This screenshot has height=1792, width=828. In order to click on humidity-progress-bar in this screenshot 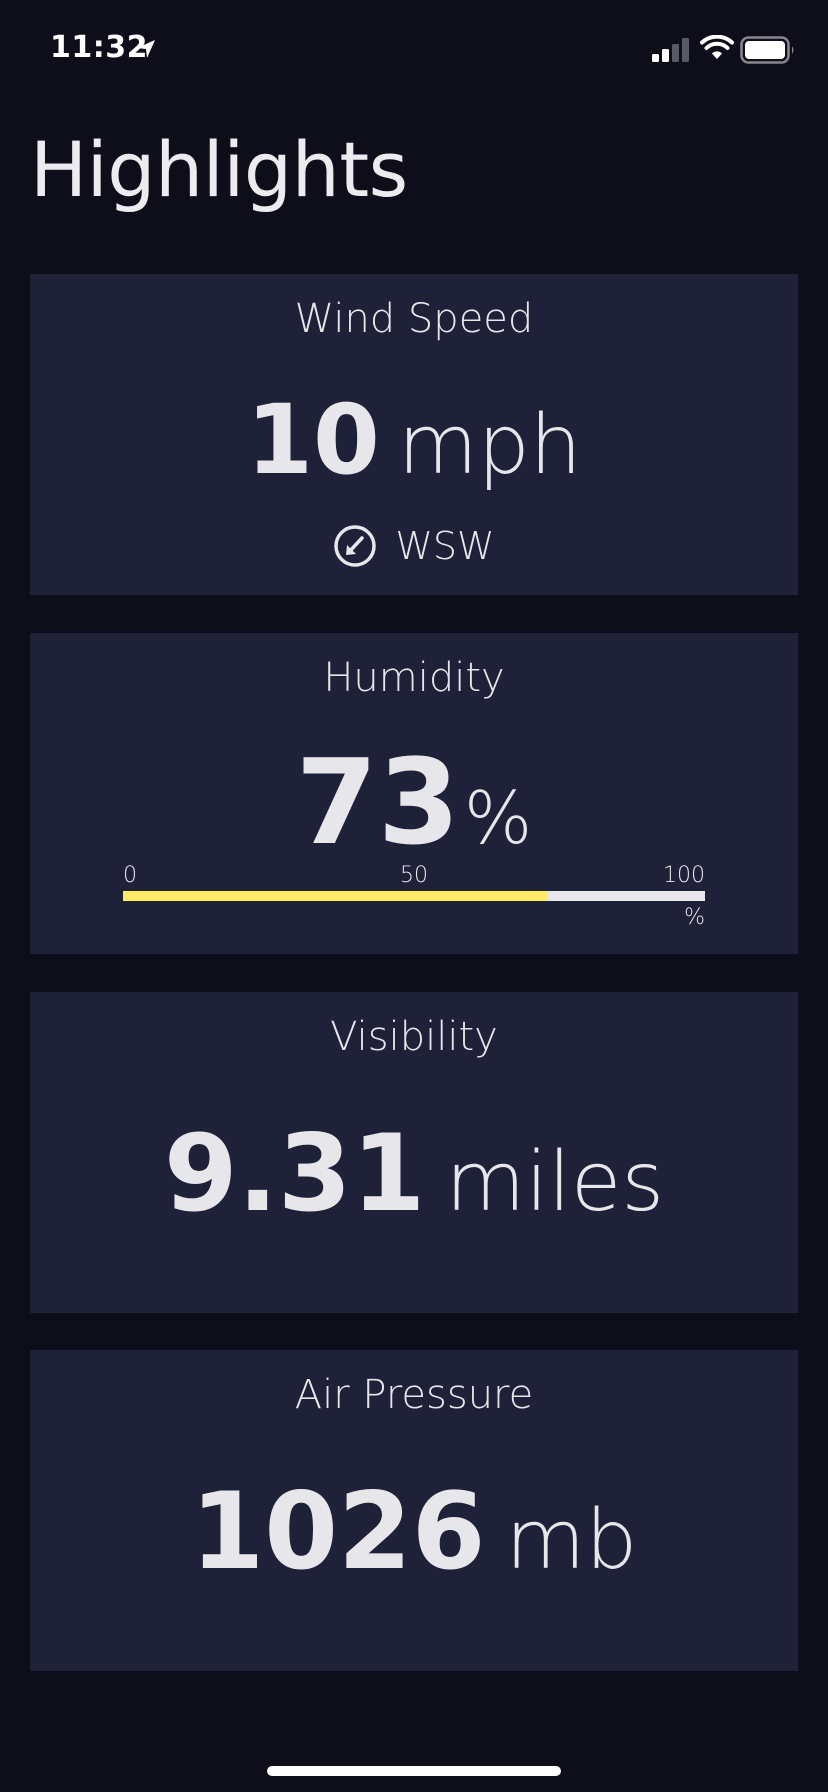, I will do `click(414, 896)`.